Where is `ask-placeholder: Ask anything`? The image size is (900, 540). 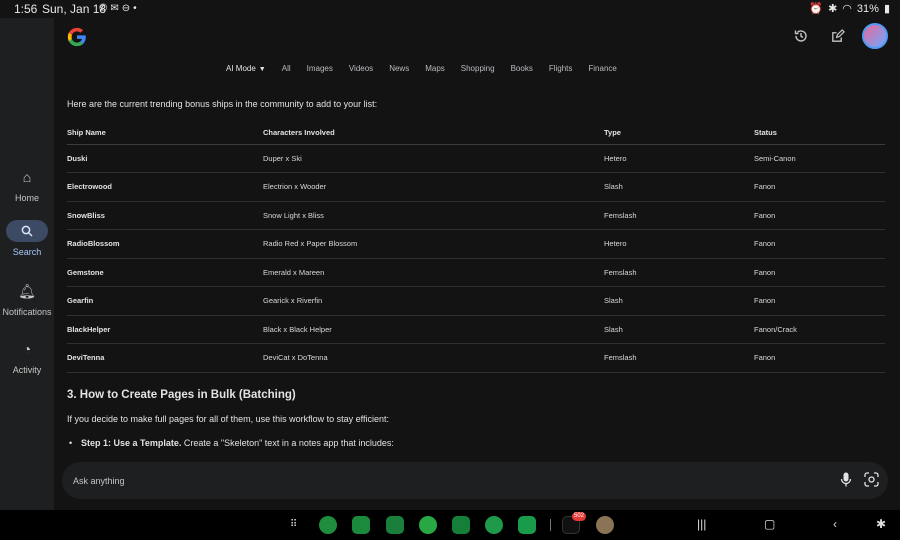
ask-placeholder: Ask anything is located at coordinates (99, 481).